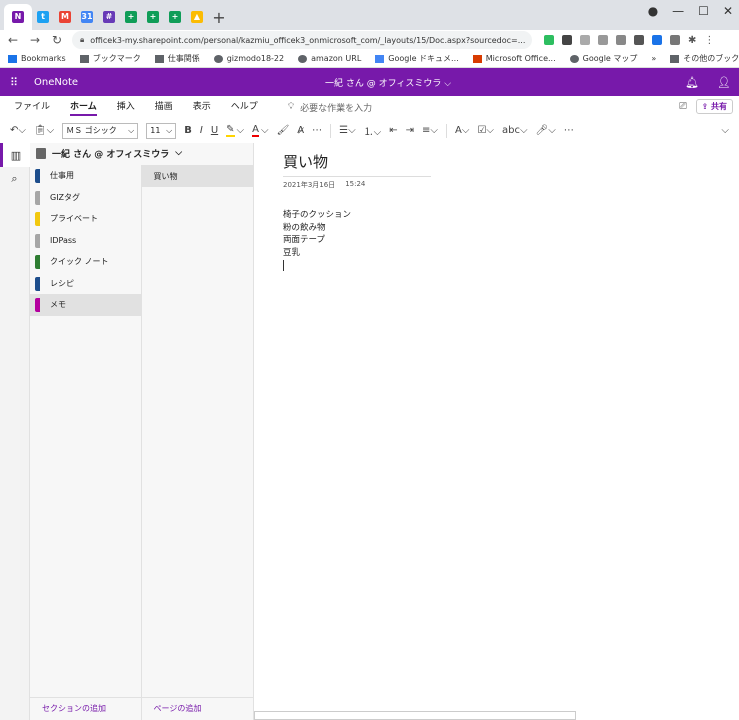 Image resolution: width=739 pixels, height=720 pixels. I want to click on search-icon: ⌕, so click(15, 179).